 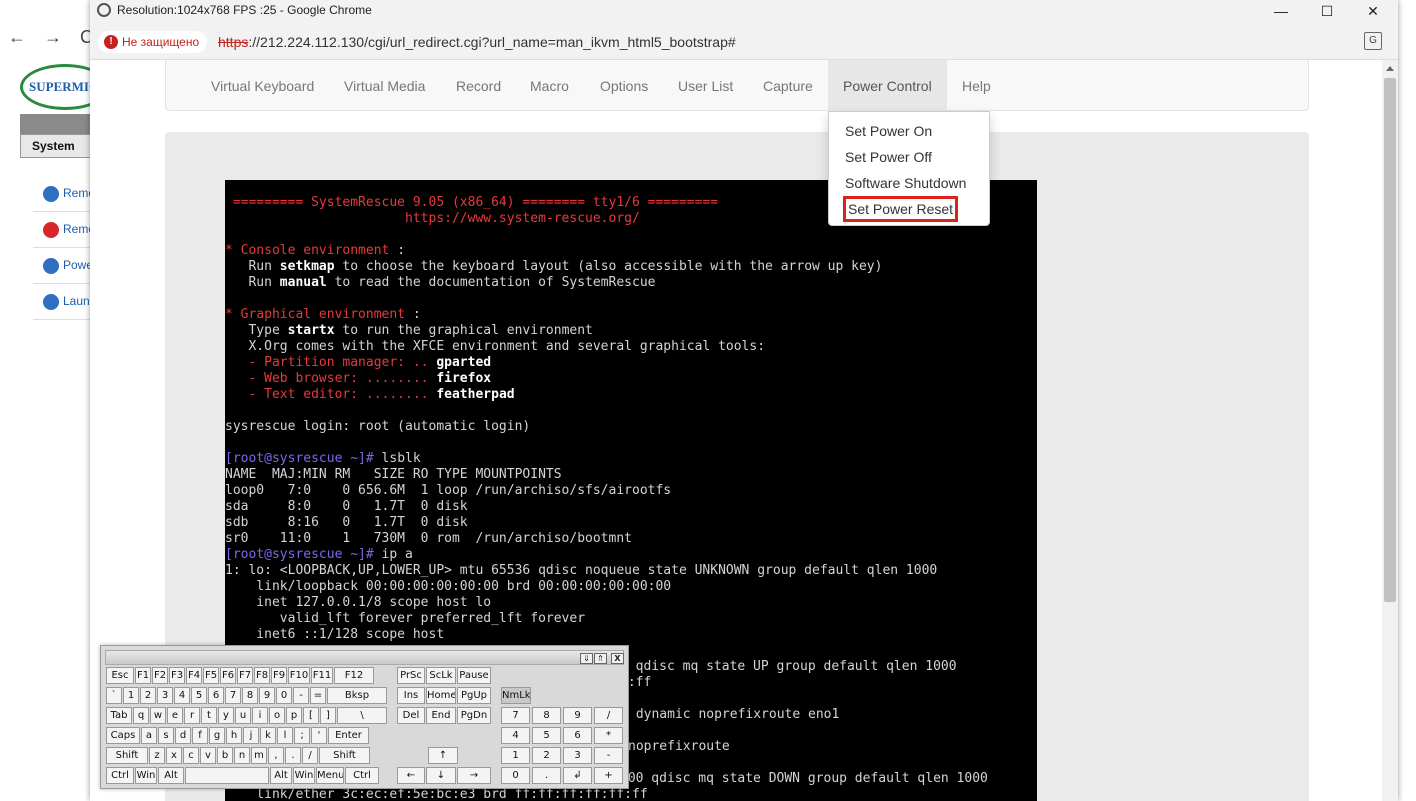 I want to click on keyboard-titlebar: ⇓ ⇑ X, so click(x=364, y=657).